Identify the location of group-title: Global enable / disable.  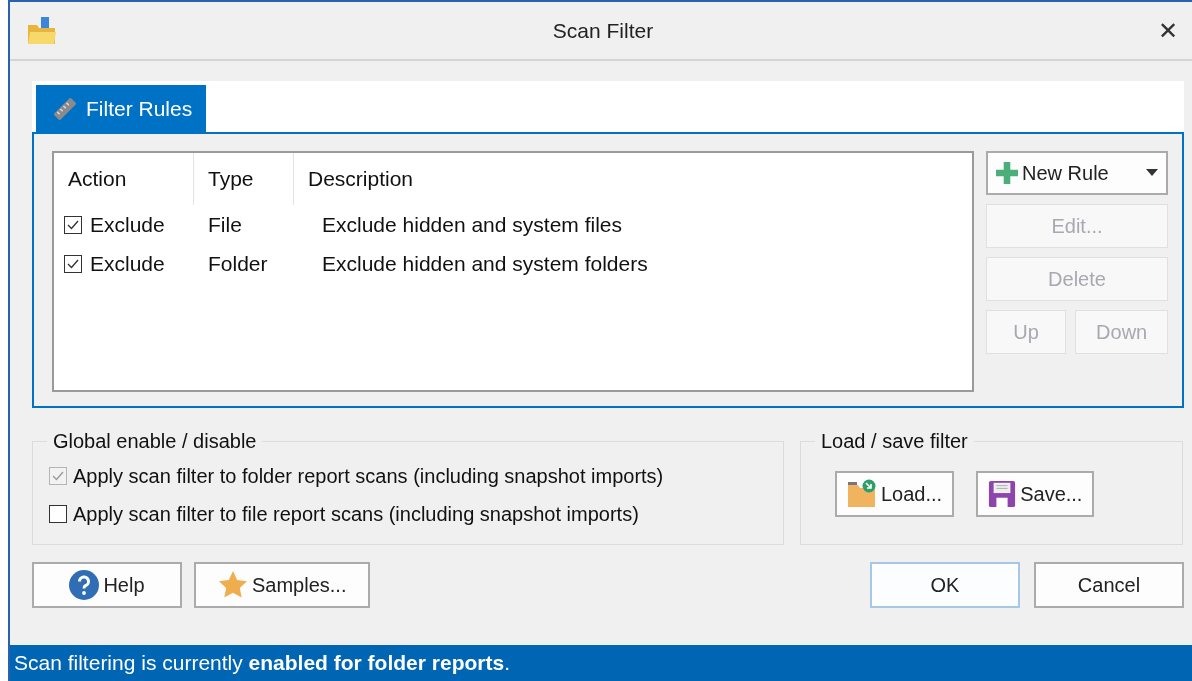
(155, 441).